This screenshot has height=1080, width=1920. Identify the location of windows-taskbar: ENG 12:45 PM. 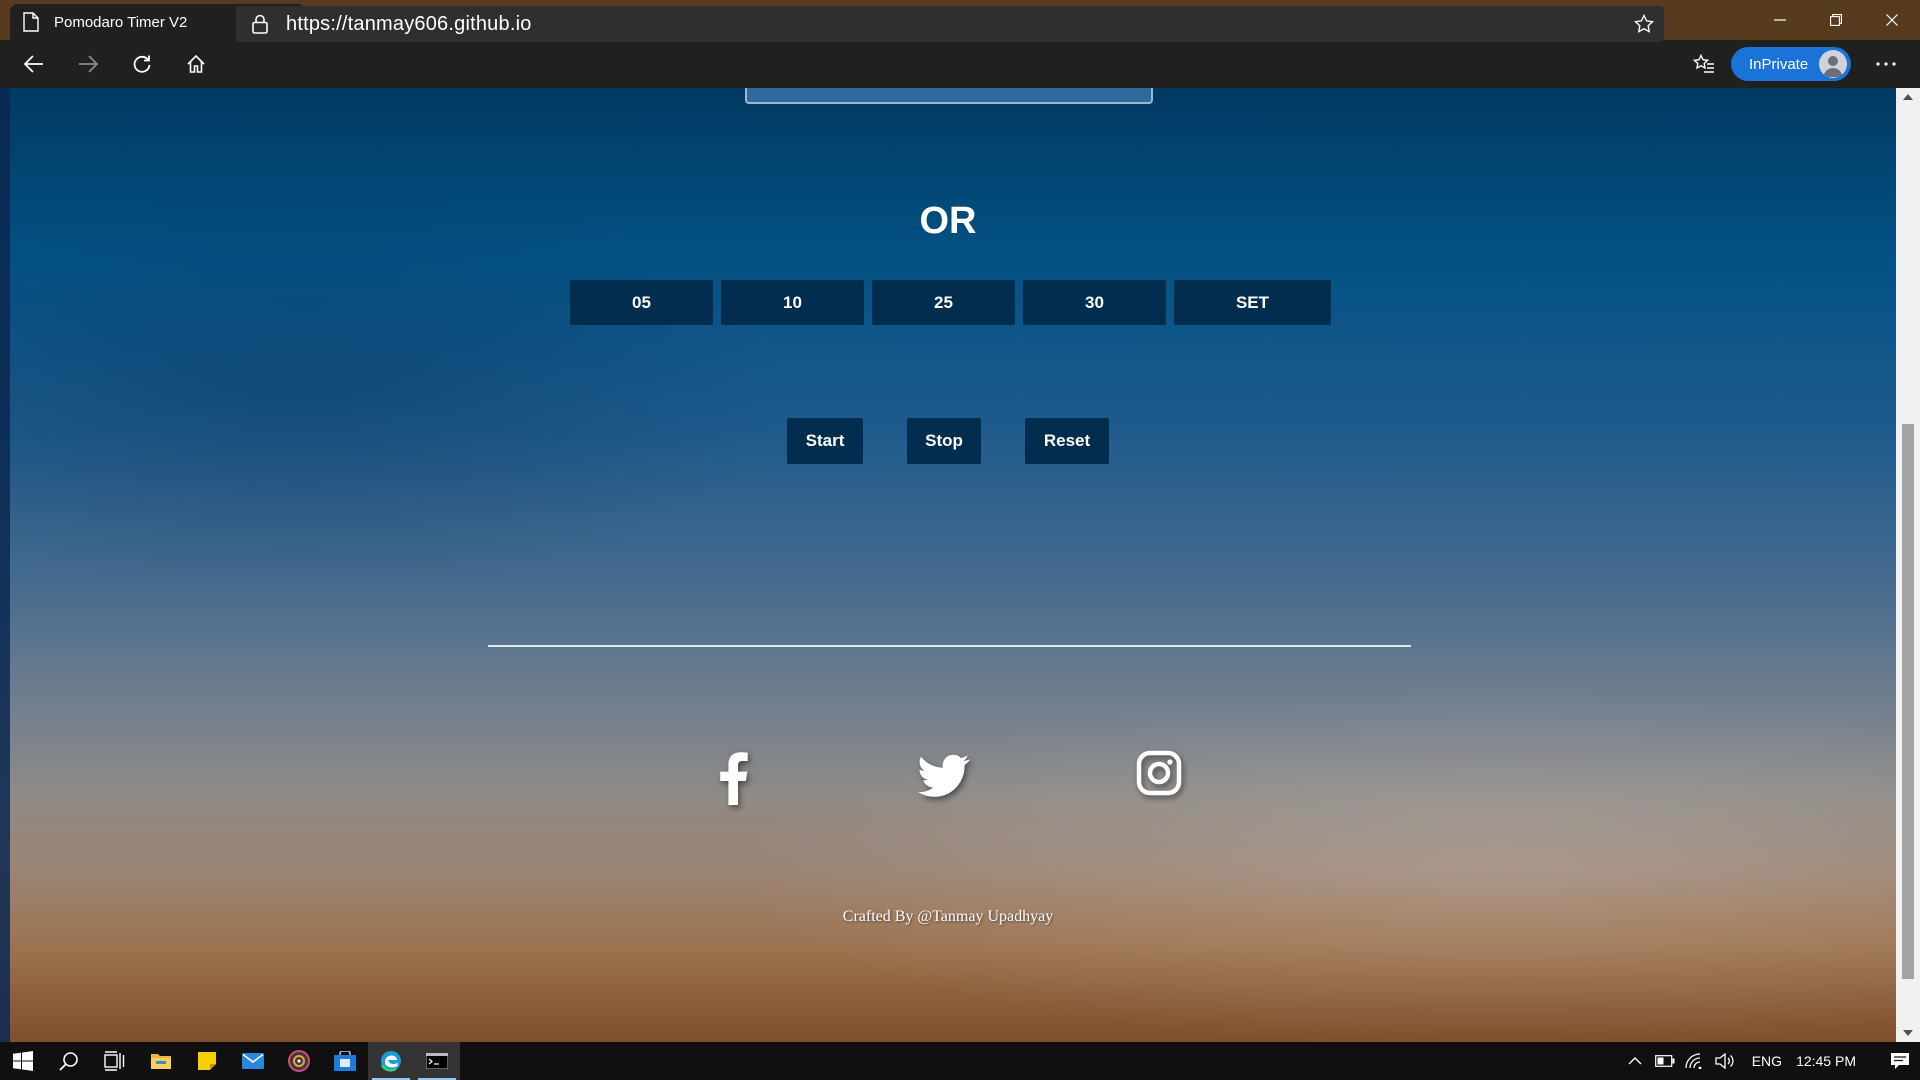
(960, 1061).